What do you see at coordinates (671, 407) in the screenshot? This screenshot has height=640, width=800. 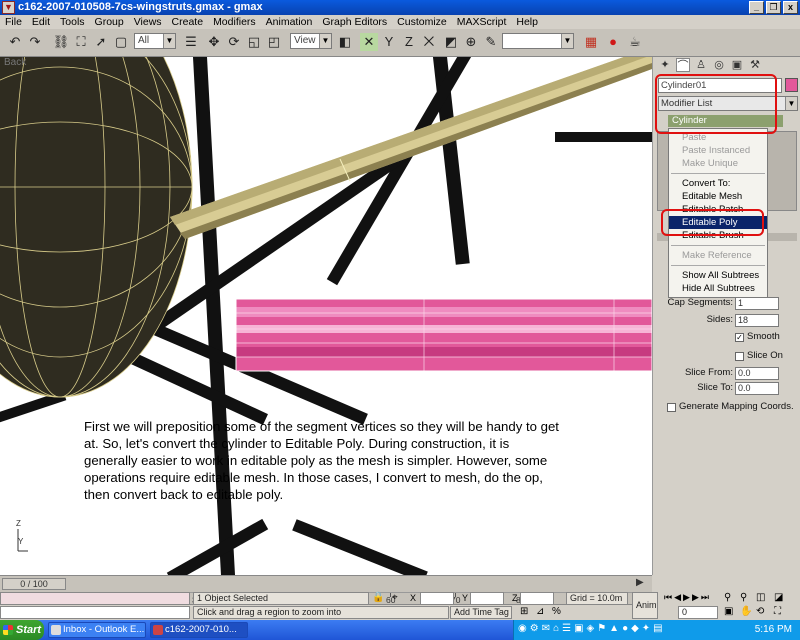 I see `generate-mapping-checkbox` at bounding box center [671, 407].